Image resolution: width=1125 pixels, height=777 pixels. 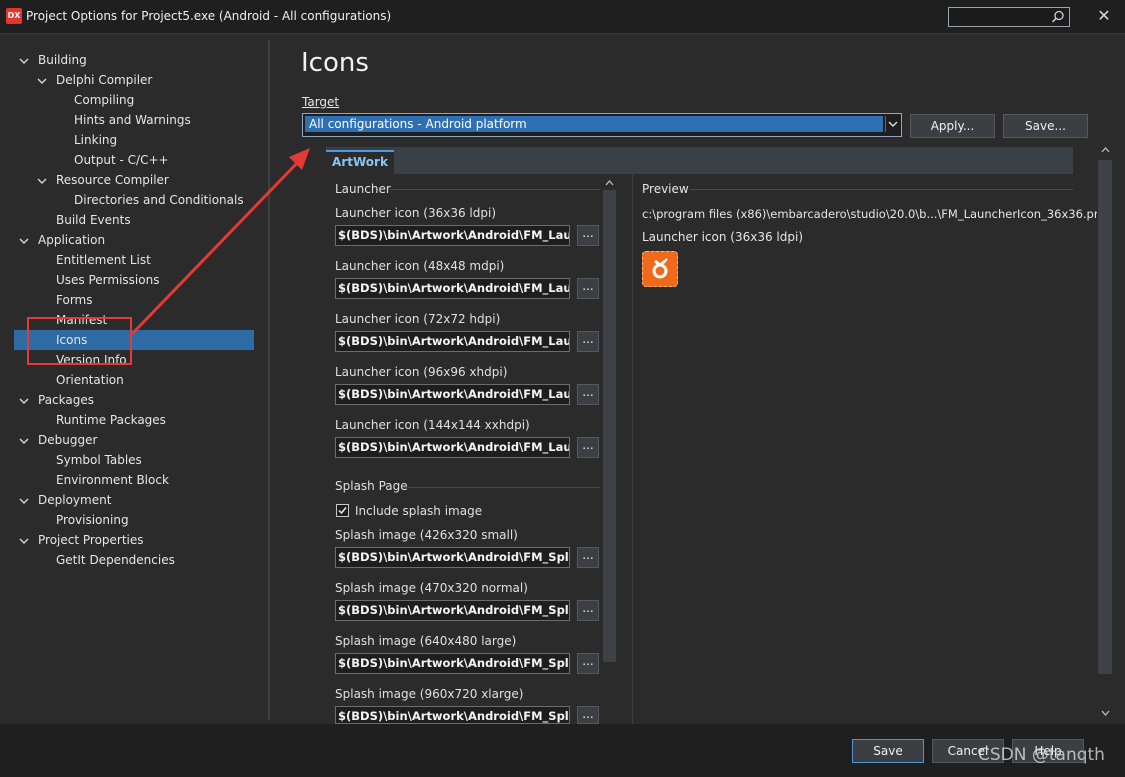 What do you see at coordinates (418, 319) in the screenshot?
I see `launcher-label-72: Launcher icon (72x72 hdpi)` at bounding box center [418, 319].